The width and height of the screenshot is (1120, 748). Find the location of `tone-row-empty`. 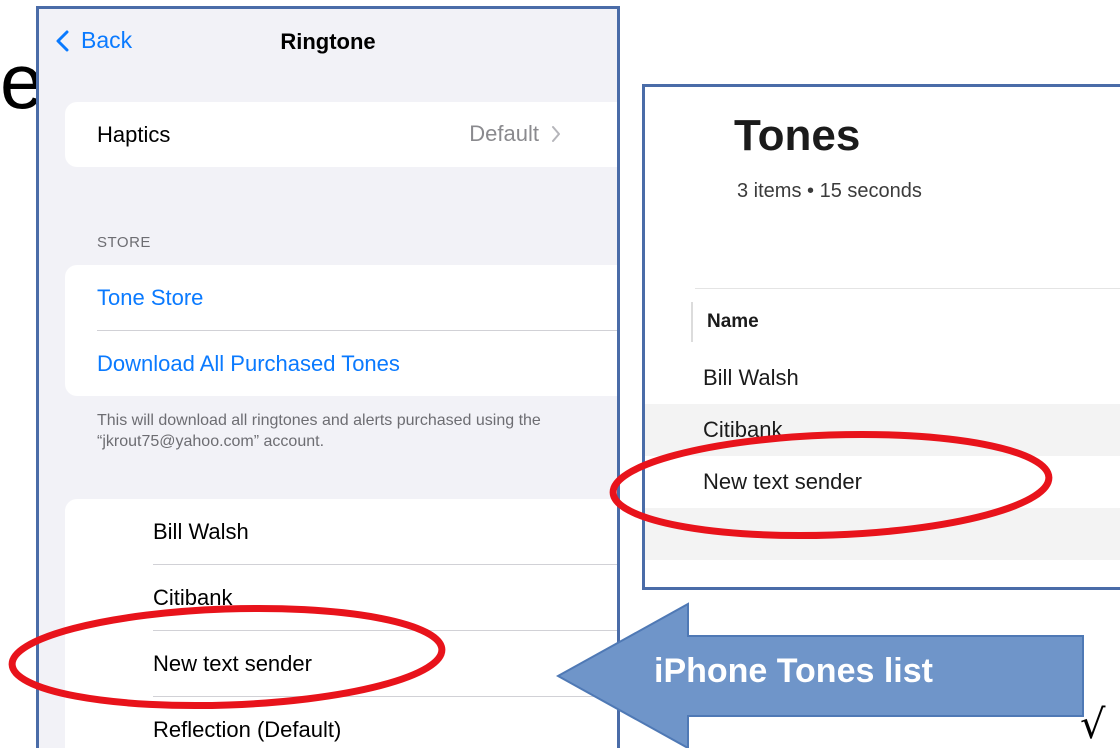

tone-row-empty is located at coordinates (882, 534).